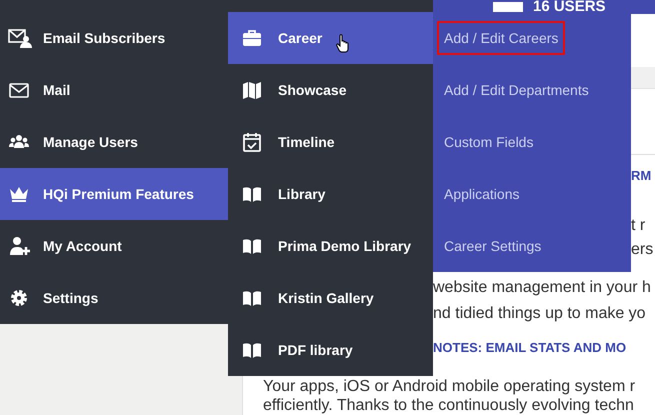 Image resolution: width=655 pixels, height=415 pixels. What do you see at coordinates (542, 287) in the screenshot?
I see `article-text: website management in your h` at bounding box center [542, 287].